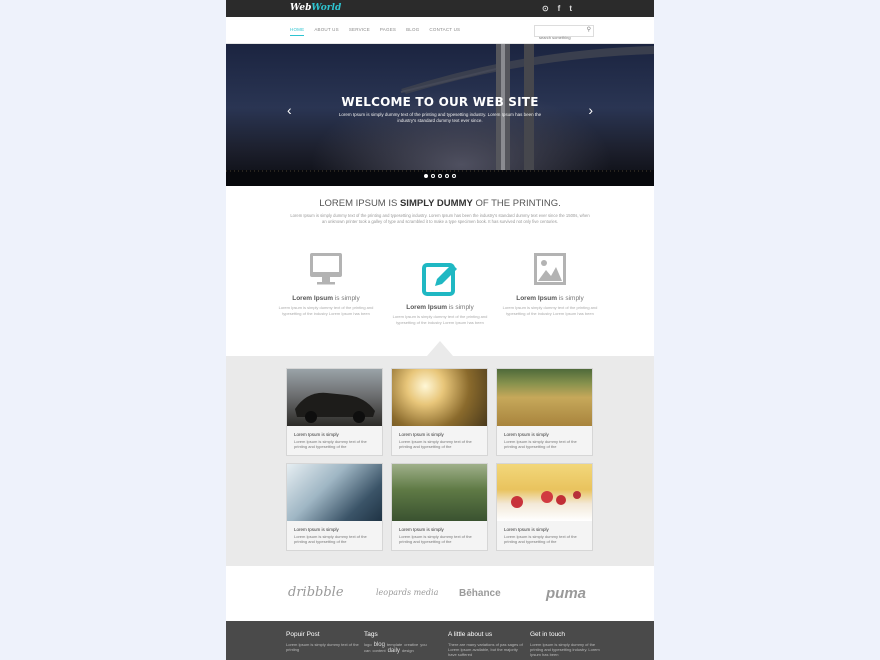  I want to click on logo: WebWorld, so click(315, 8).